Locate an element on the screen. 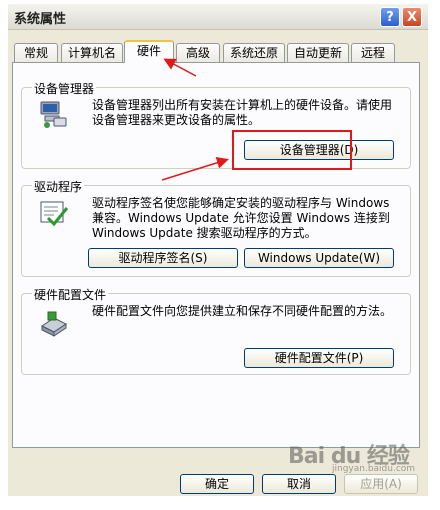  title-bar: 系统属性 ? X is located at coordinates (218, 17).